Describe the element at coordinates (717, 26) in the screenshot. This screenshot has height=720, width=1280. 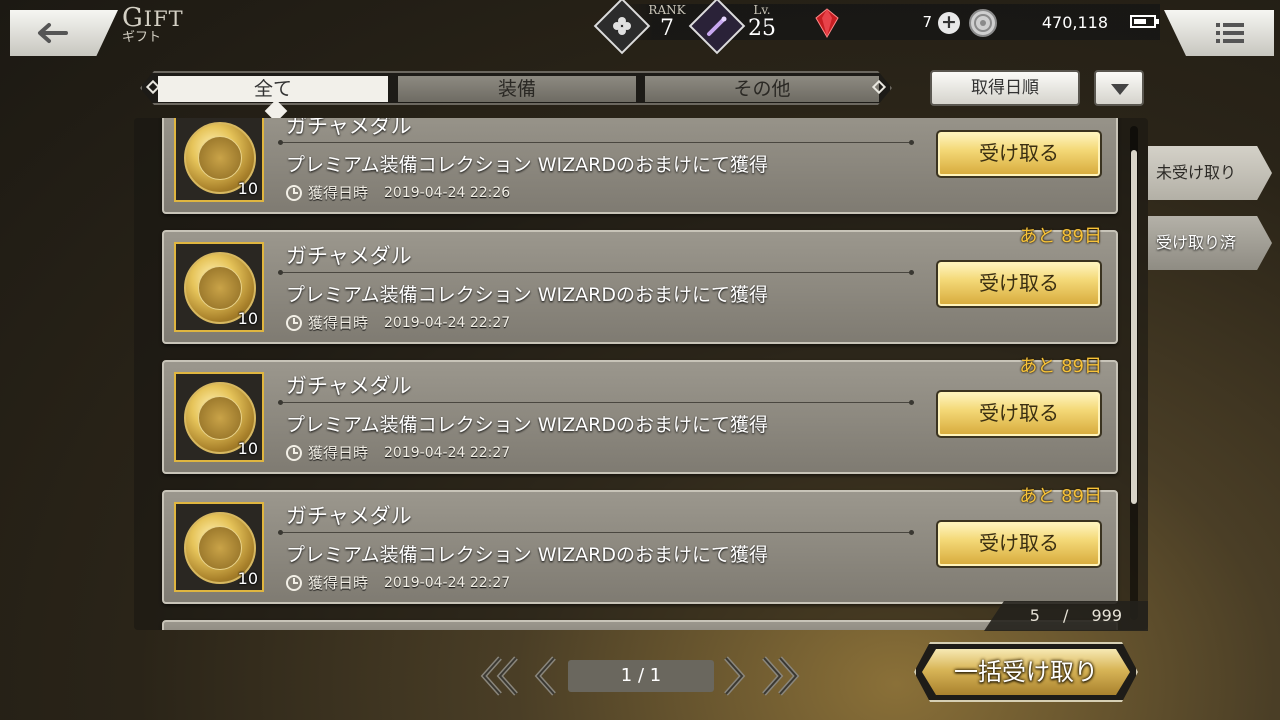
I see `sword-icon` at that location.